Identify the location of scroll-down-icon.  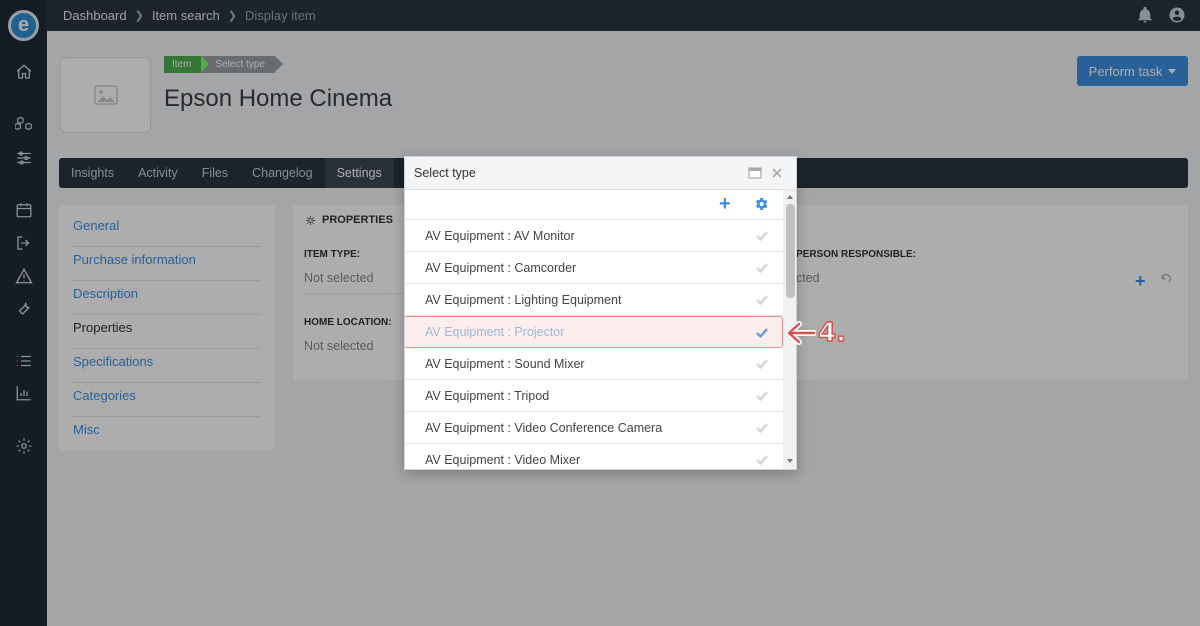
(790, 461).